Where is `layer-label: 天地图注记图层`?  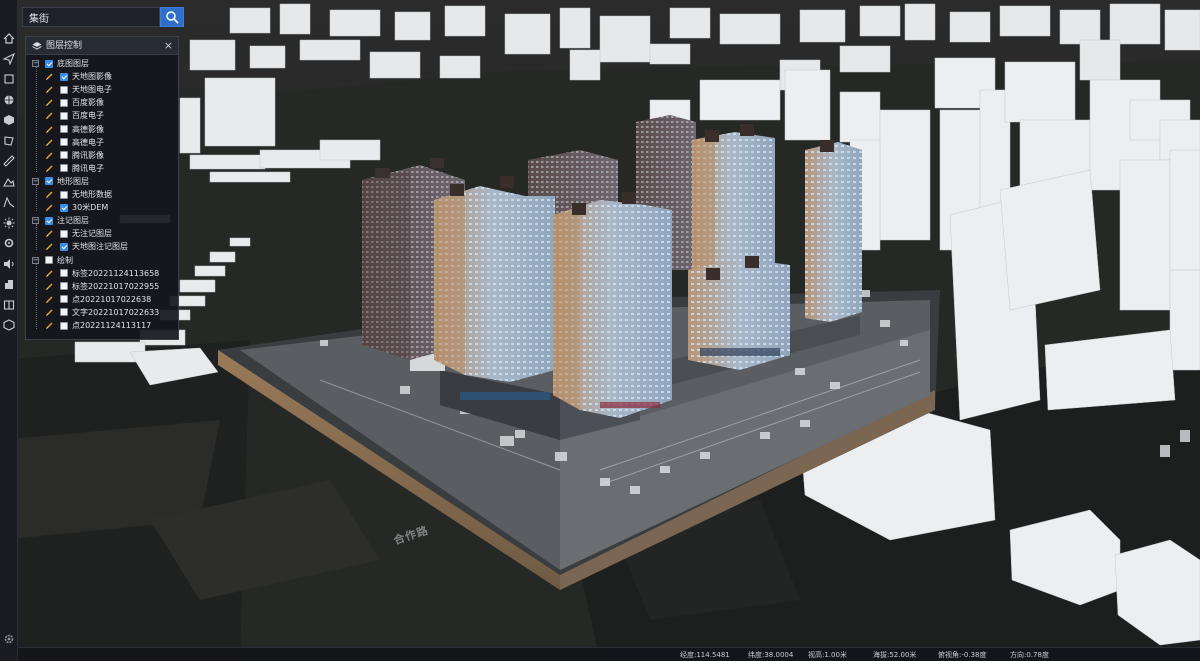 layer-label: 天地图注记图层 is located at coordinates (100, 247).